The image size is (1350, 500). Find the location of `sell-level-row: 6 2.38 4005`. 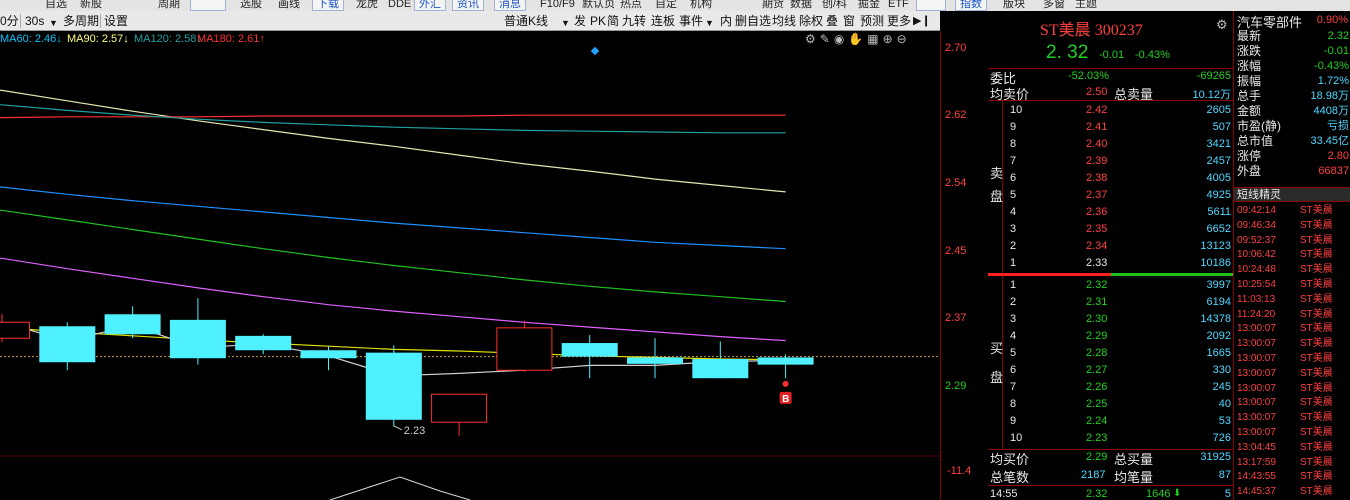

sell-level-row: 6 2.38 4005 is located at coordinates (1110, 179).